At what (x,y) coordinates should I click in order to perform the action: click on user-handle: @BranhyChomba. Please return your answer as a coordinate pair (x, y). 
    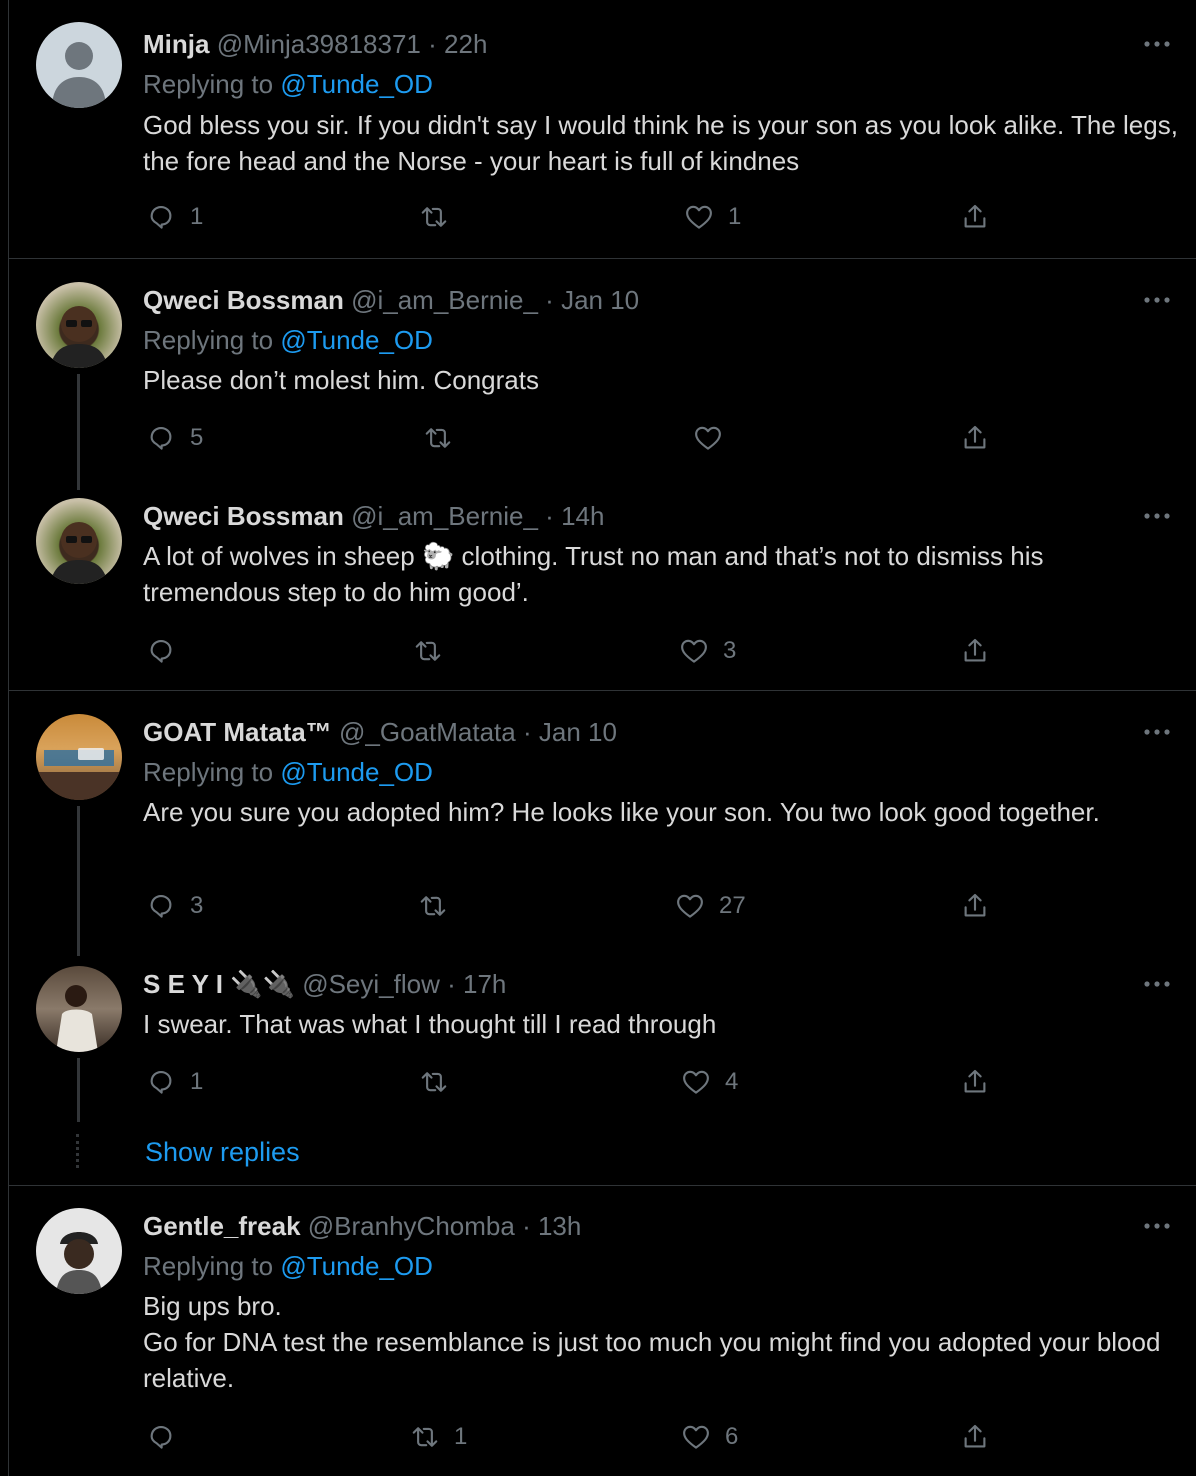
    Looking at the image, I should click on (411, 1226).